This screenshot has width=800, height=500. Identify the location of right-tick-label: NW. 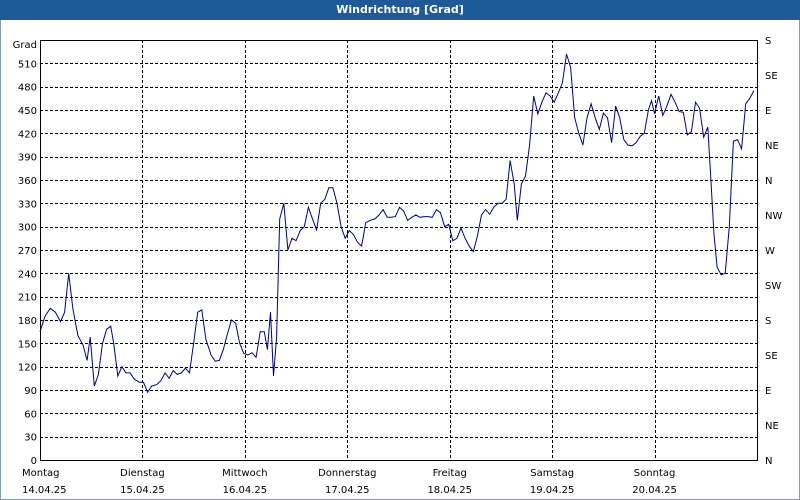
(773, 216).